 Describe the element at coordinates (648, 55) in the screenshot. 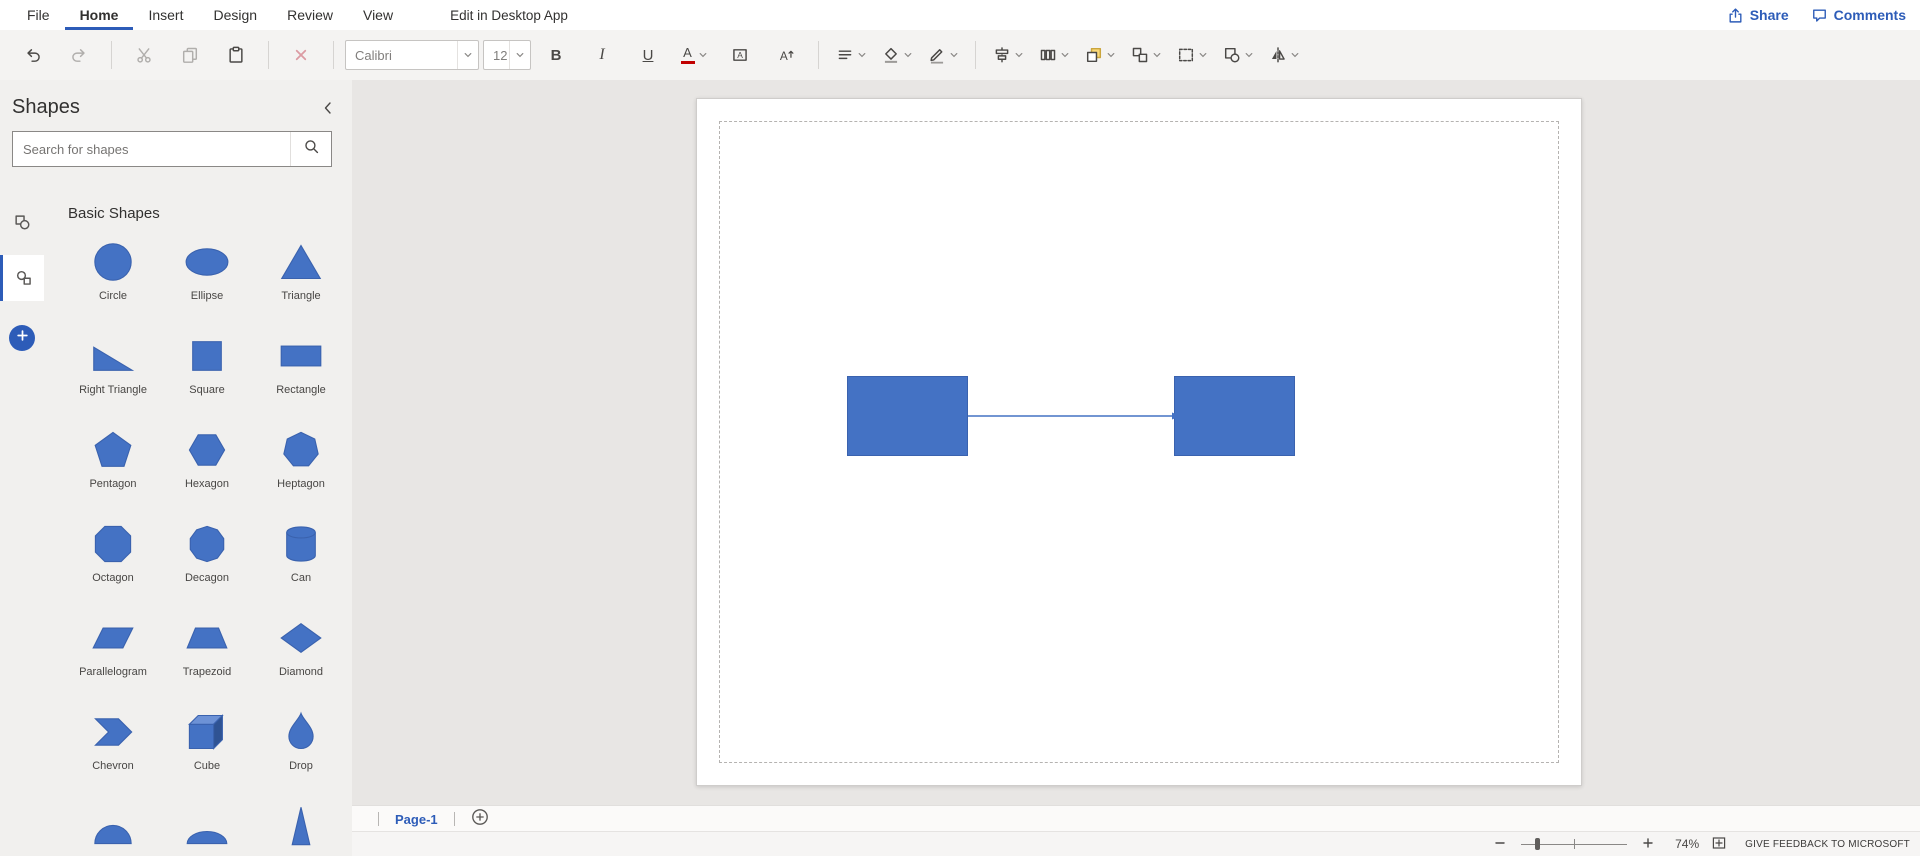

I see `ribbon-underline-button: U` at that location.